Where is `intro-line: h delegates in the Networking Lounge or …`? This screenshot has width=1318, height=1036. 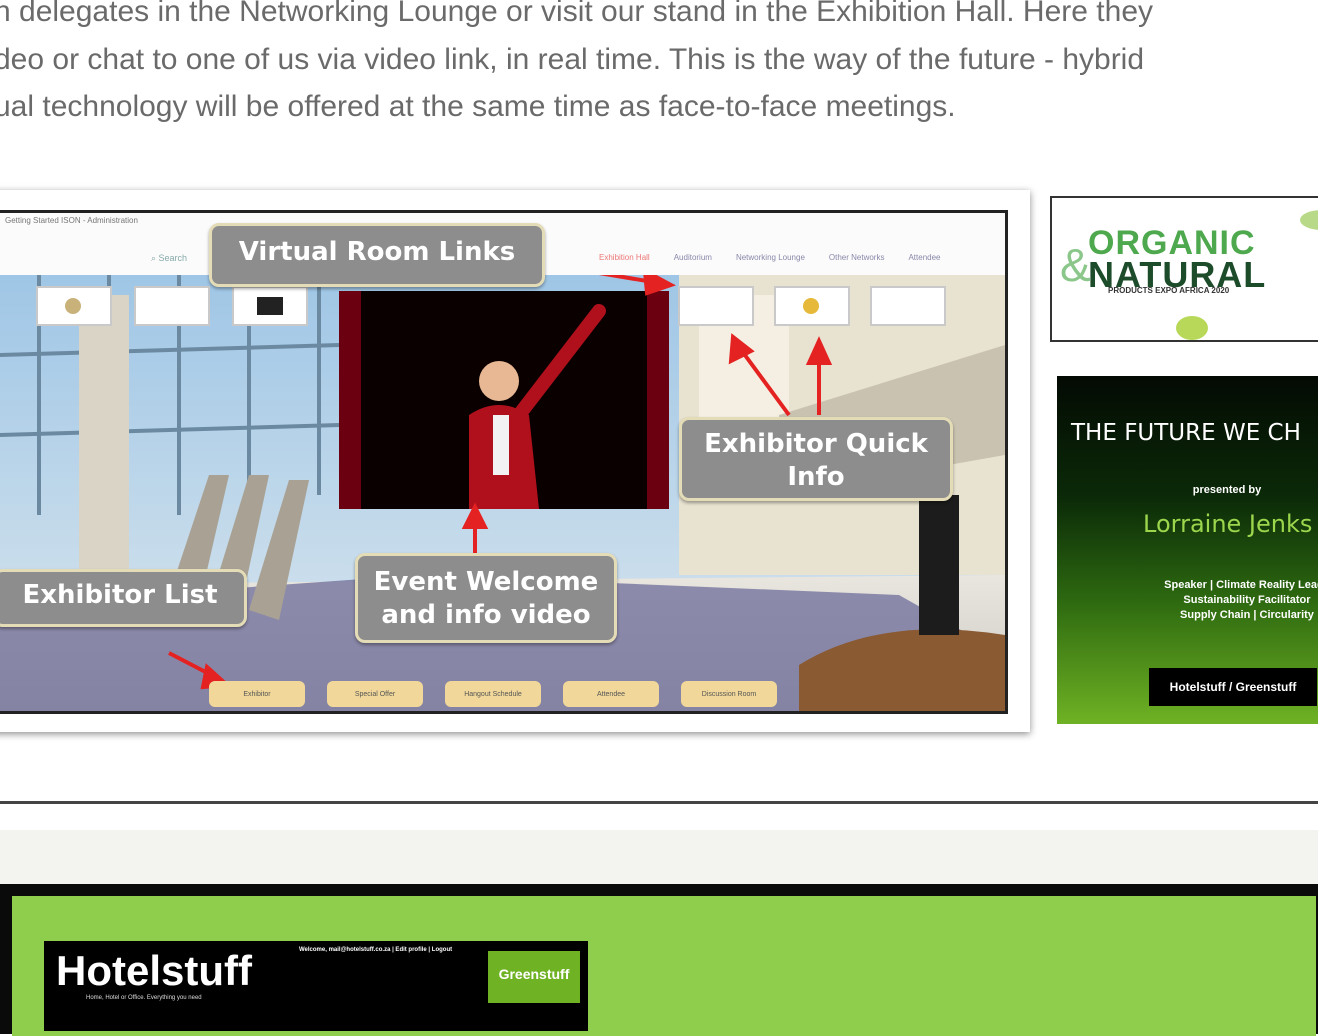
intro-line: h delegates in the Networking Lounge or … is located at coordinates (576, 14).